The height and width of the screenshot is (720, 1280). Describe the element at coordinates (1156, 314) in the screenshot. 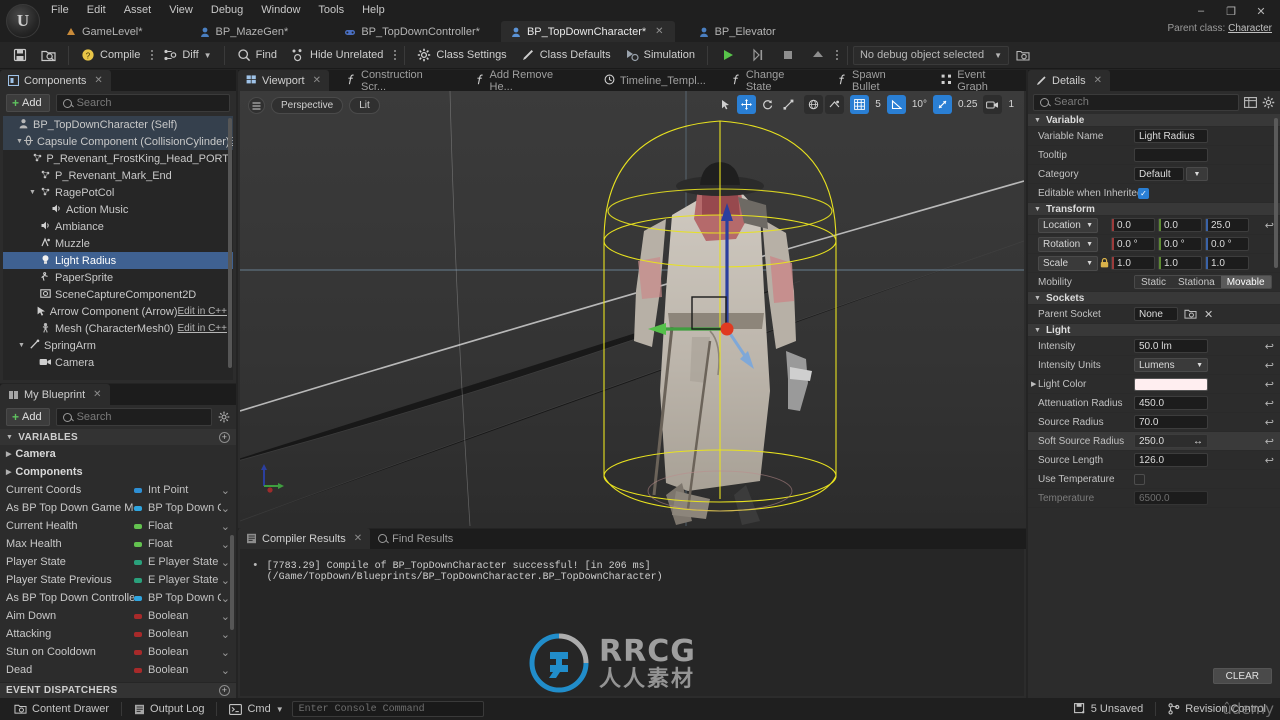

I see `parent-socket-value: None` at that location.